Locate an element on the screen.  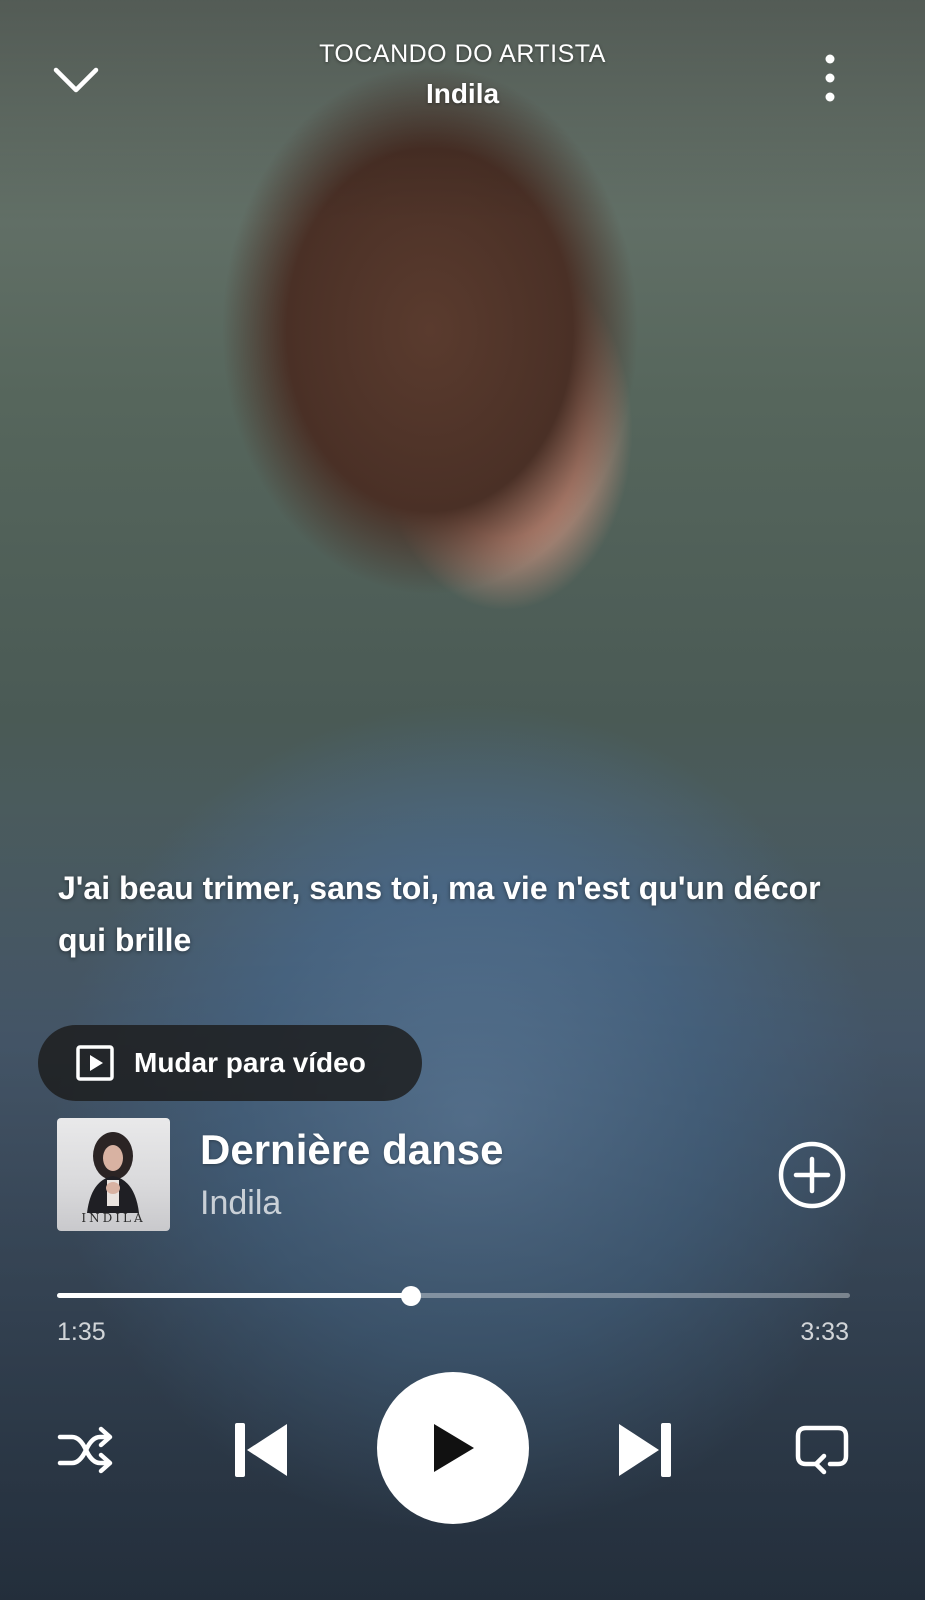
elapsed-time: 1:35 is located at coordinates (81, 1332).